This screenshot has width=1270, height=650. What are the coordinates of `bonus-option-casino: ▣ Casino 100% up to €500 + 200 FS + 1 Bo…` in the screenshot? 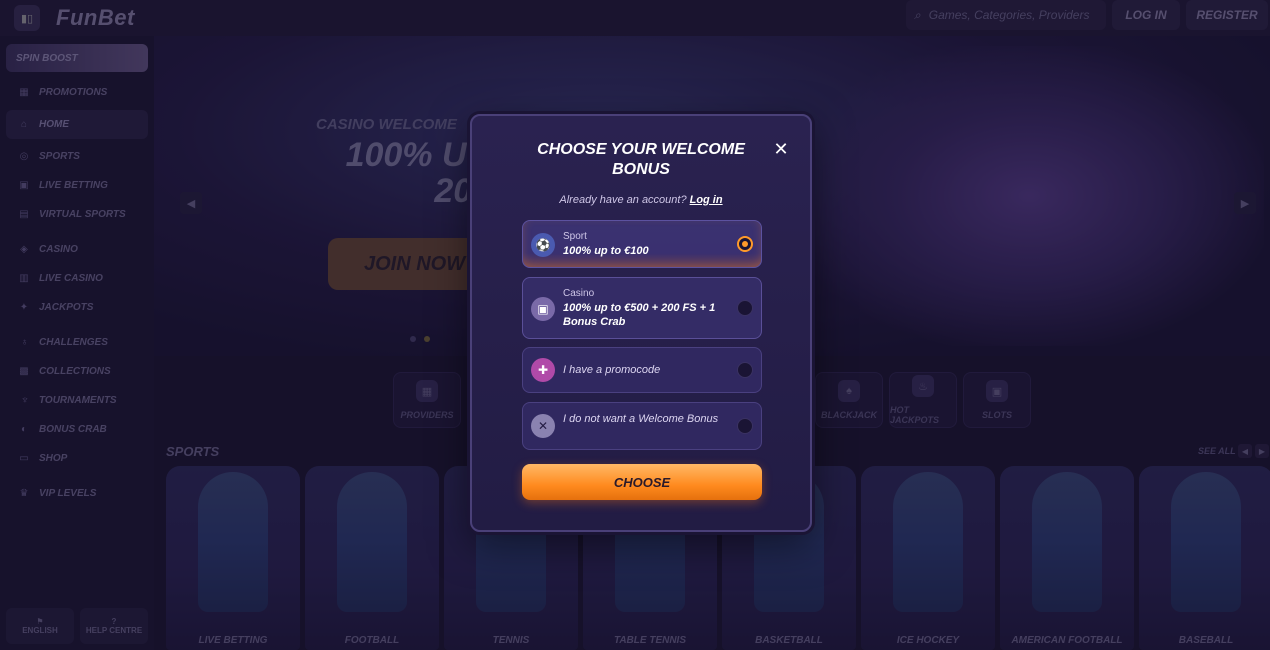 It's located at (642, 308).